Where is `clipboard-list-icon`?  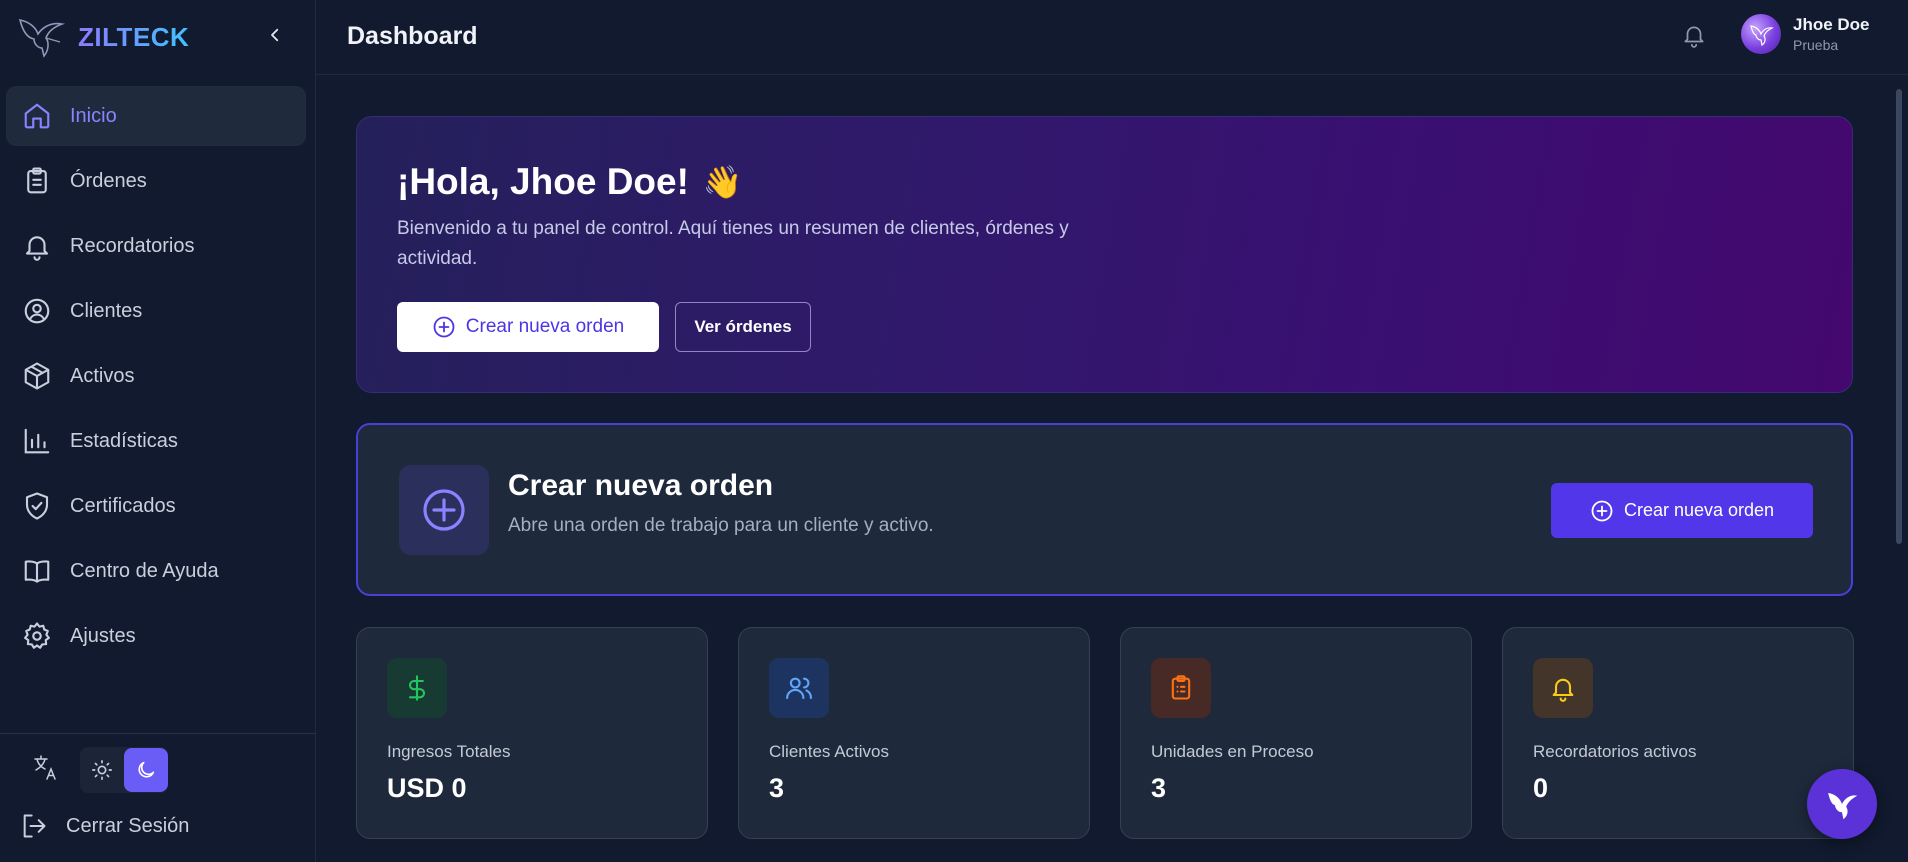
clipboard-list-icon is located at coordinates (1181, 687).